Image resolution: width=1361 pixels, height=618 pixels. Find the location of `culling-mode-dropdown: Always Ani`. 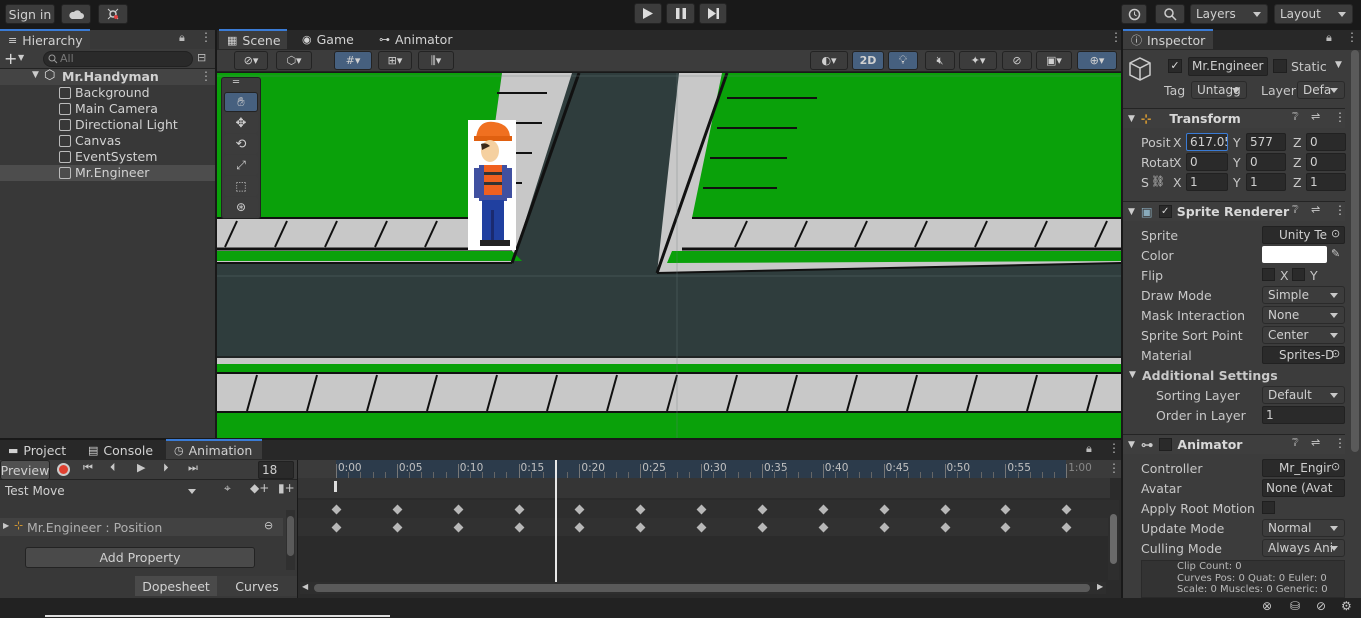

culling-mode-dropdown: Always Ani is located at coordinates (1303, 548).